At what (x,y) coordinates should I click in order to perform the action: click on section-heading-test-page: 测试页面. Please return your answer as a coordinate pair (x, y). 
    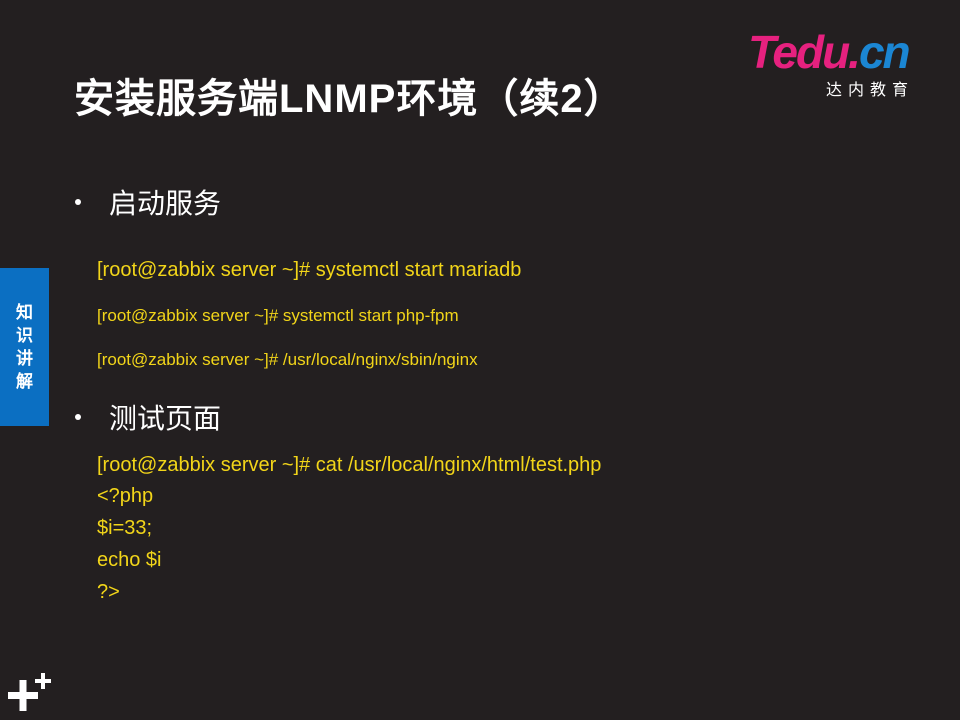
    Looking at the image, I should click on (148, 417).